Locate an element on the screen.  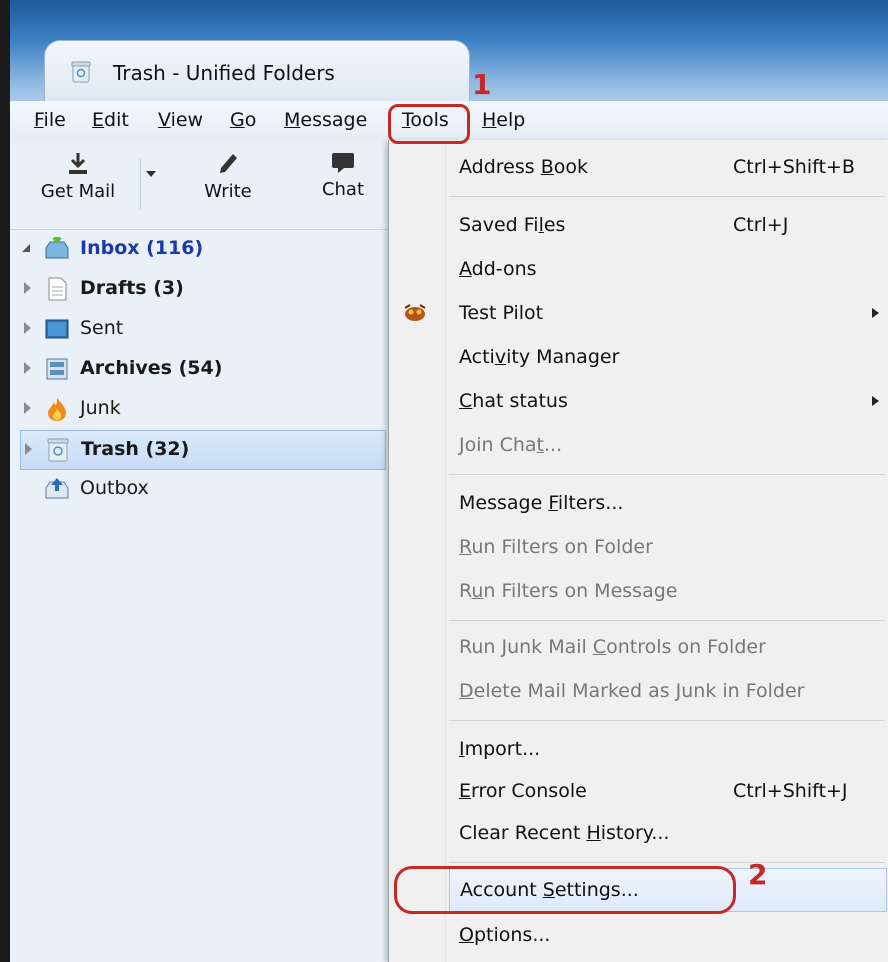
menu-item-run-filters-message: Run Filters on Message is located at coordinates (638, 591).